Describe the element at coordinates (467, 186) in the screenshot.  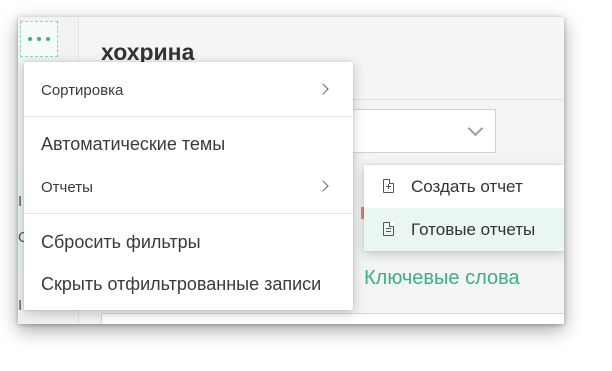
I see `submenu-item-label: Создать отчет` at that location.